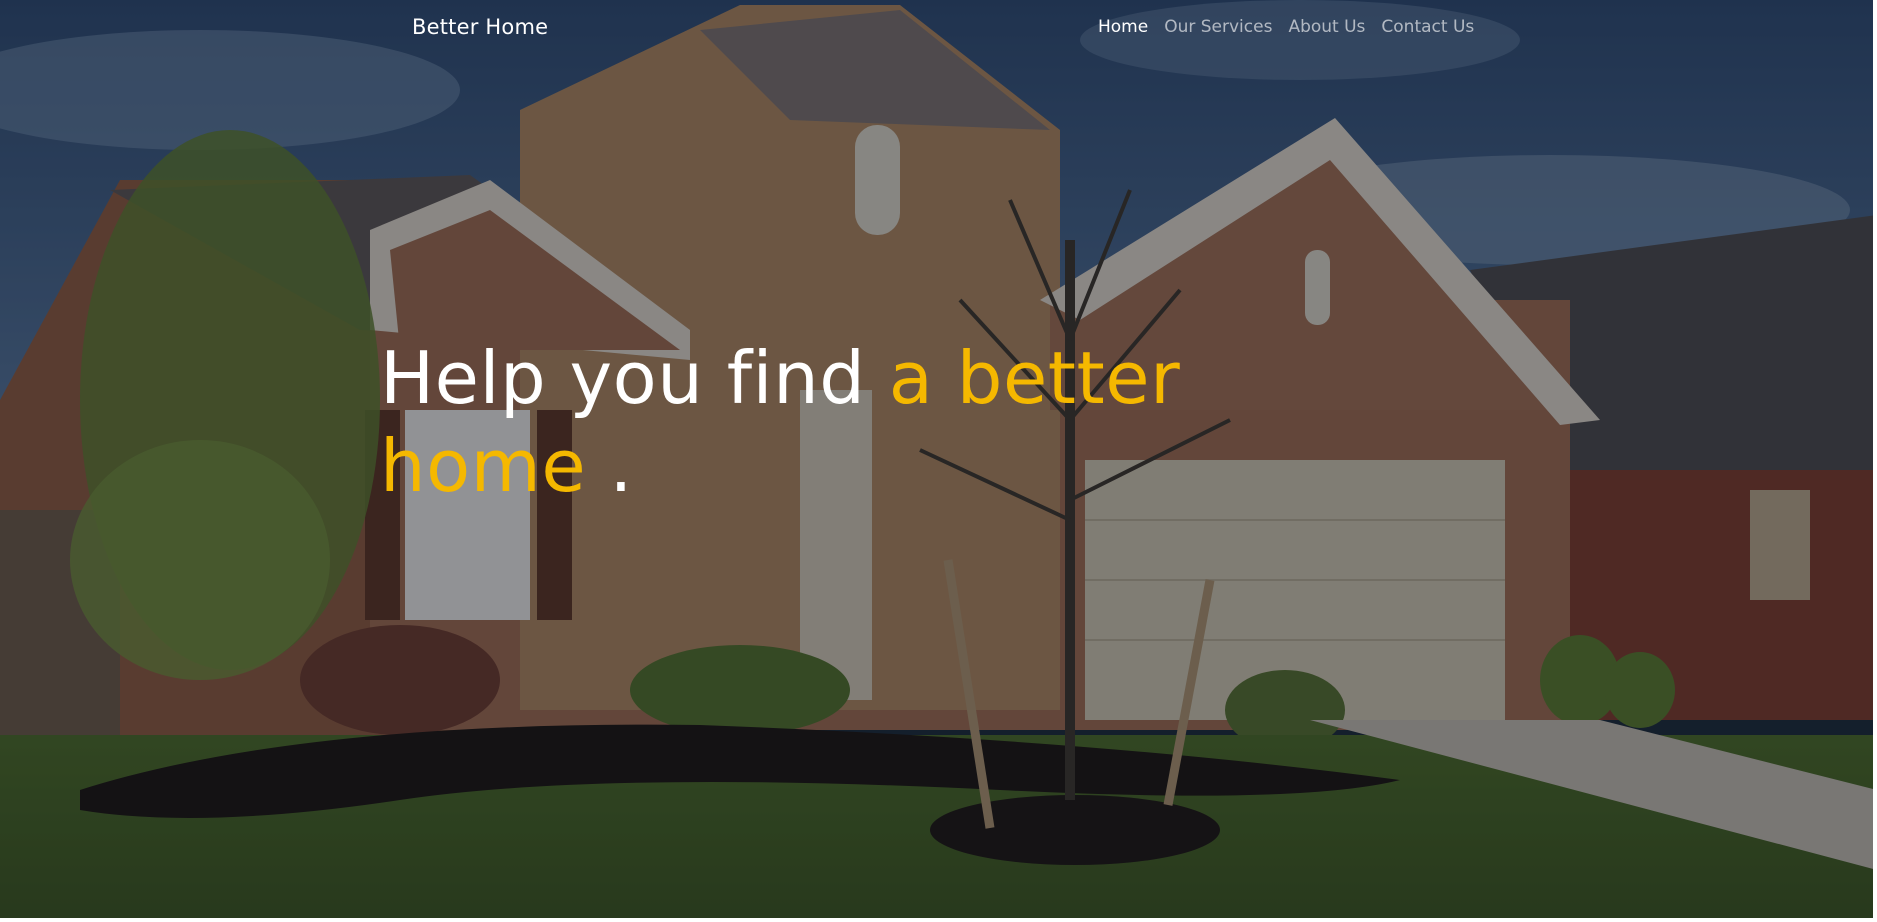 The width and height of the screenshot is (1877, 922). What do you see at coordinates (830, 422) in the screenshot?
I see `hero-headline: Help you find a better home .` at bounding box center [830, 422].